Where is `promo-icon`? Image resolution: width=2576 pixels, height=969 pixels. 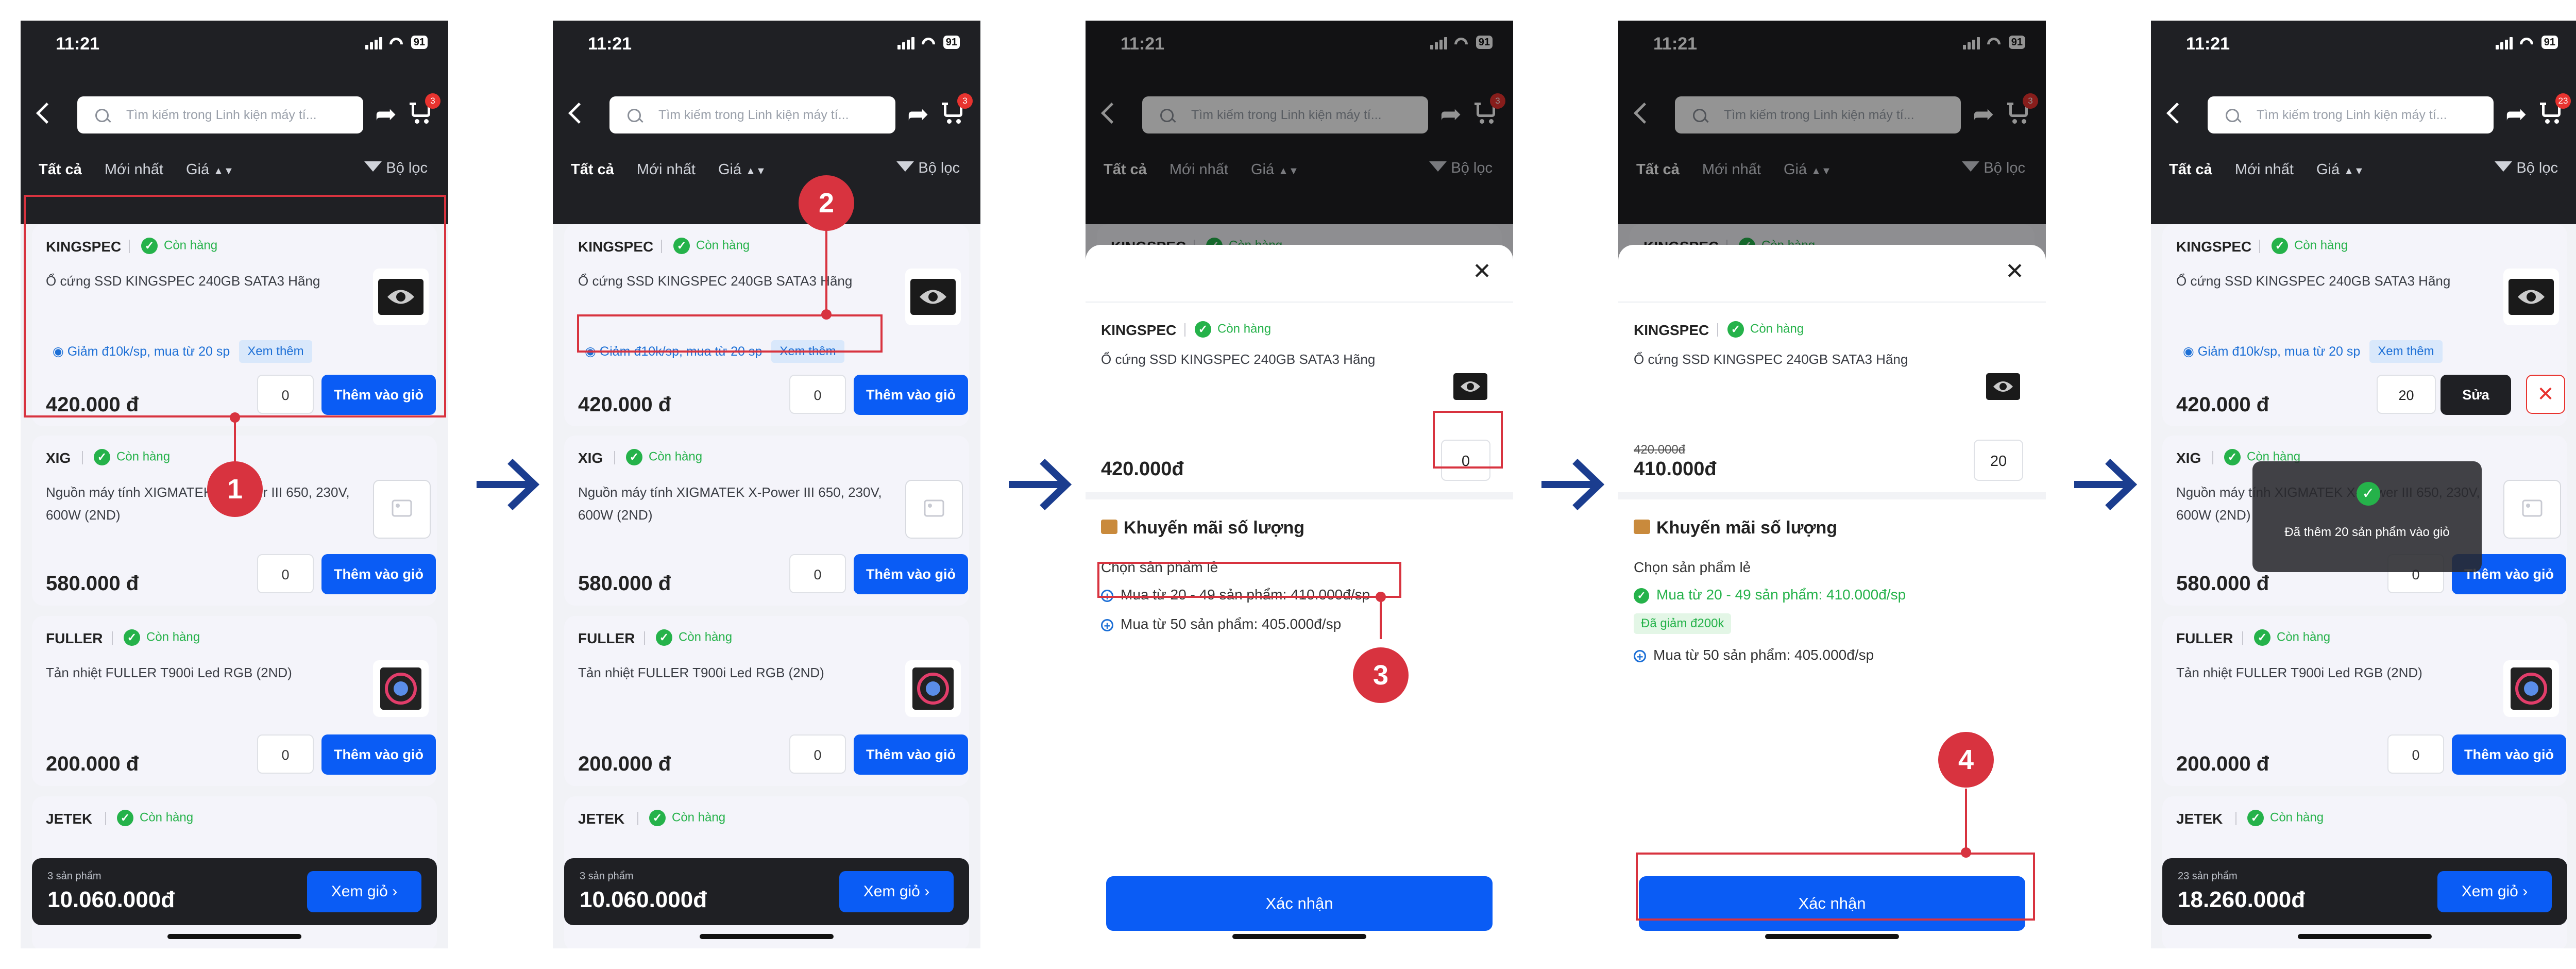 promo-icon is located at coordinates (1642, 527).